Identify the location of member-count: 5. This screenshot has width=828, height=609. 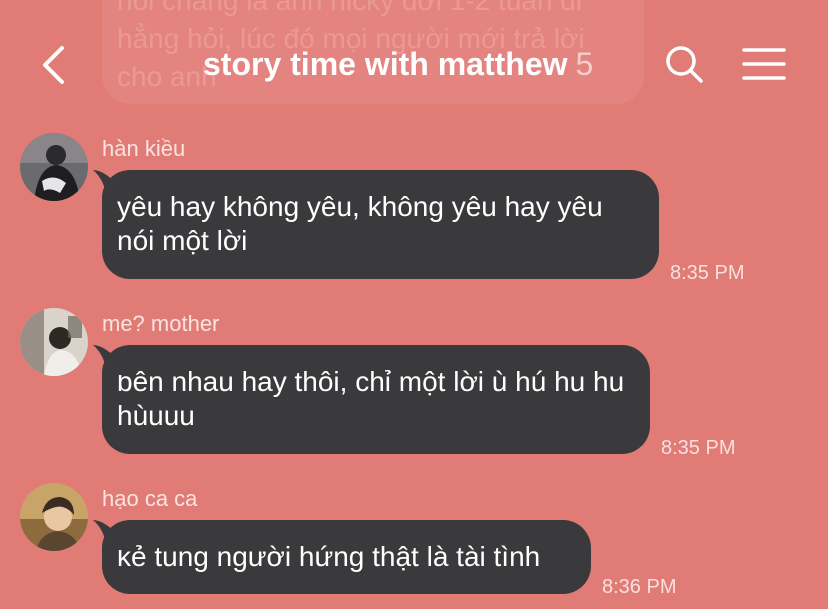
(584, 64).